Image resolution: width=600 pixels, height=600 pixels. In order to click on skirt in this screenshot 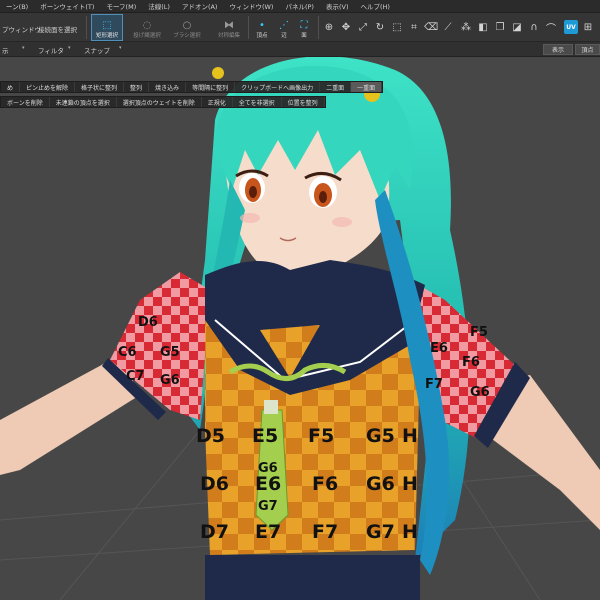, I will do `click(312, 577)`.